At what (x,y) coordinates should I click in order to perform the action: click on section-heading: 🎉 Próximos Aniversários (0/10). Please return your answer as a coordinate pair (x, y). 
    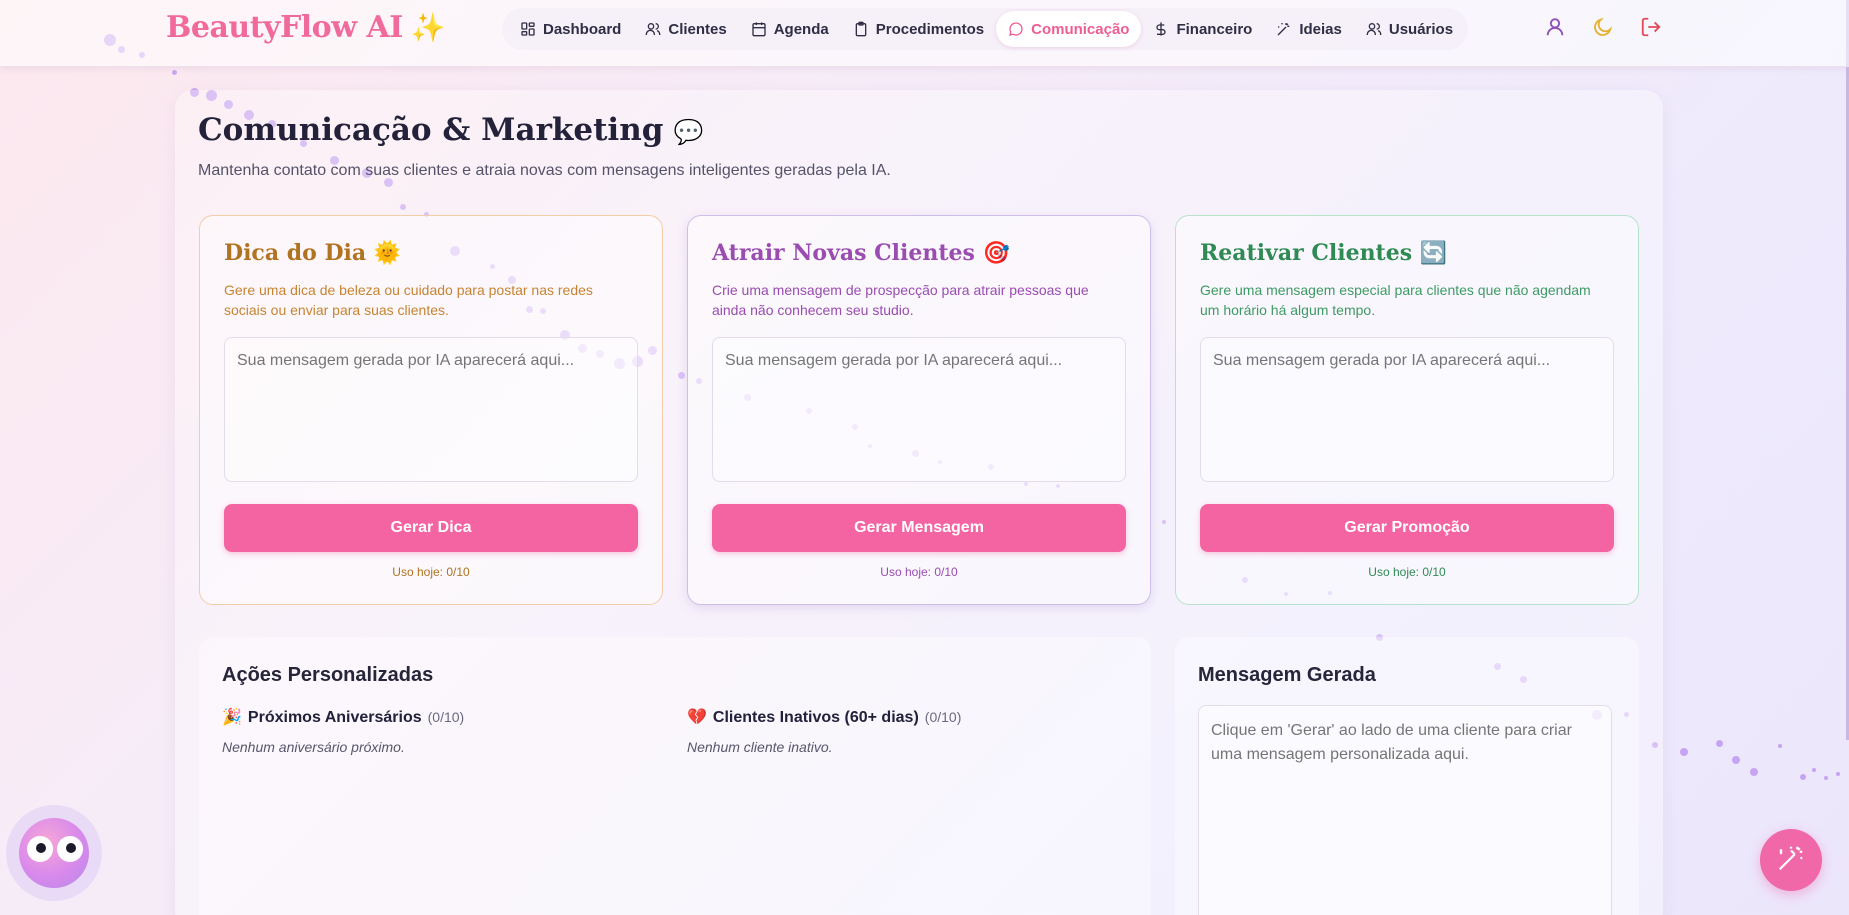
    Looking at the image, I should click on (343, 717).